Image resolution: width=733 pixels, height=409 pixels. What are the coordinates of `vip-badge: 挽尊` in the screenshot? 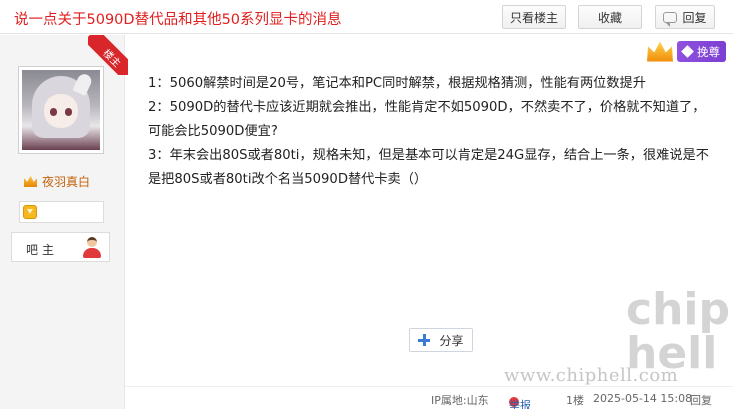 It's located at (701, 51).